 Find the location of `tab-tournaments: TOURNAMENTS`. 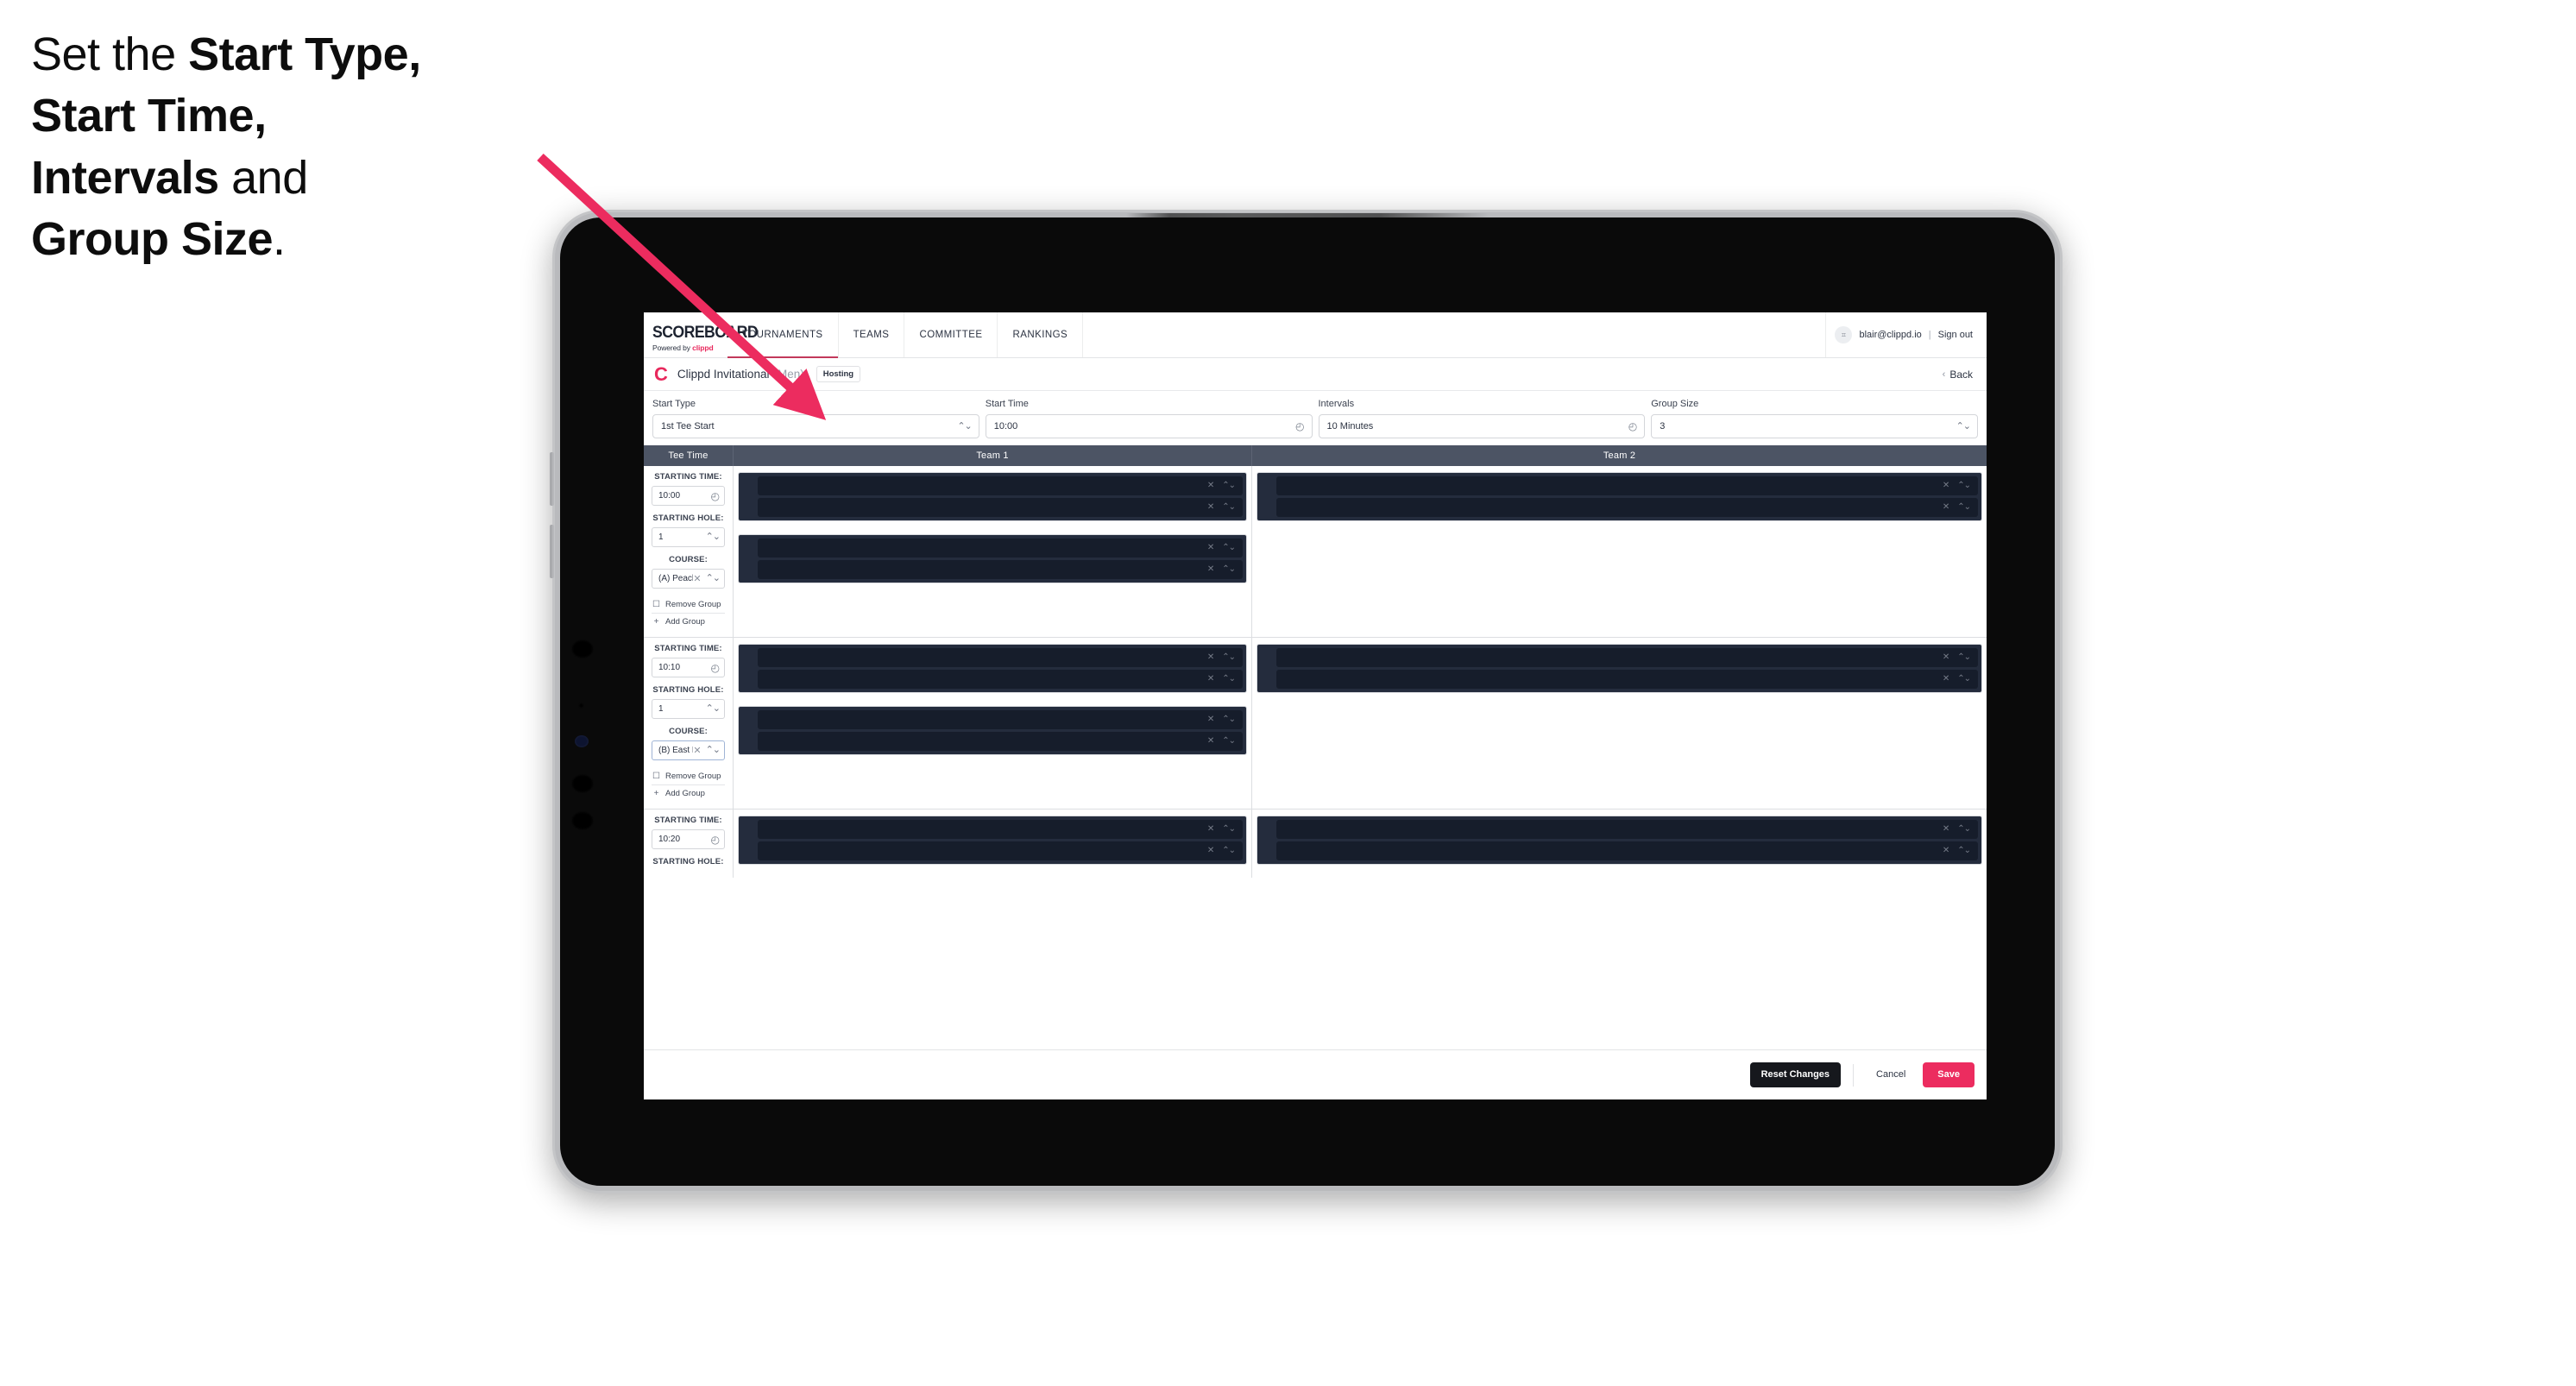

tab-tournaments: TOURNAMENTS is located at coordinates (783, 335).